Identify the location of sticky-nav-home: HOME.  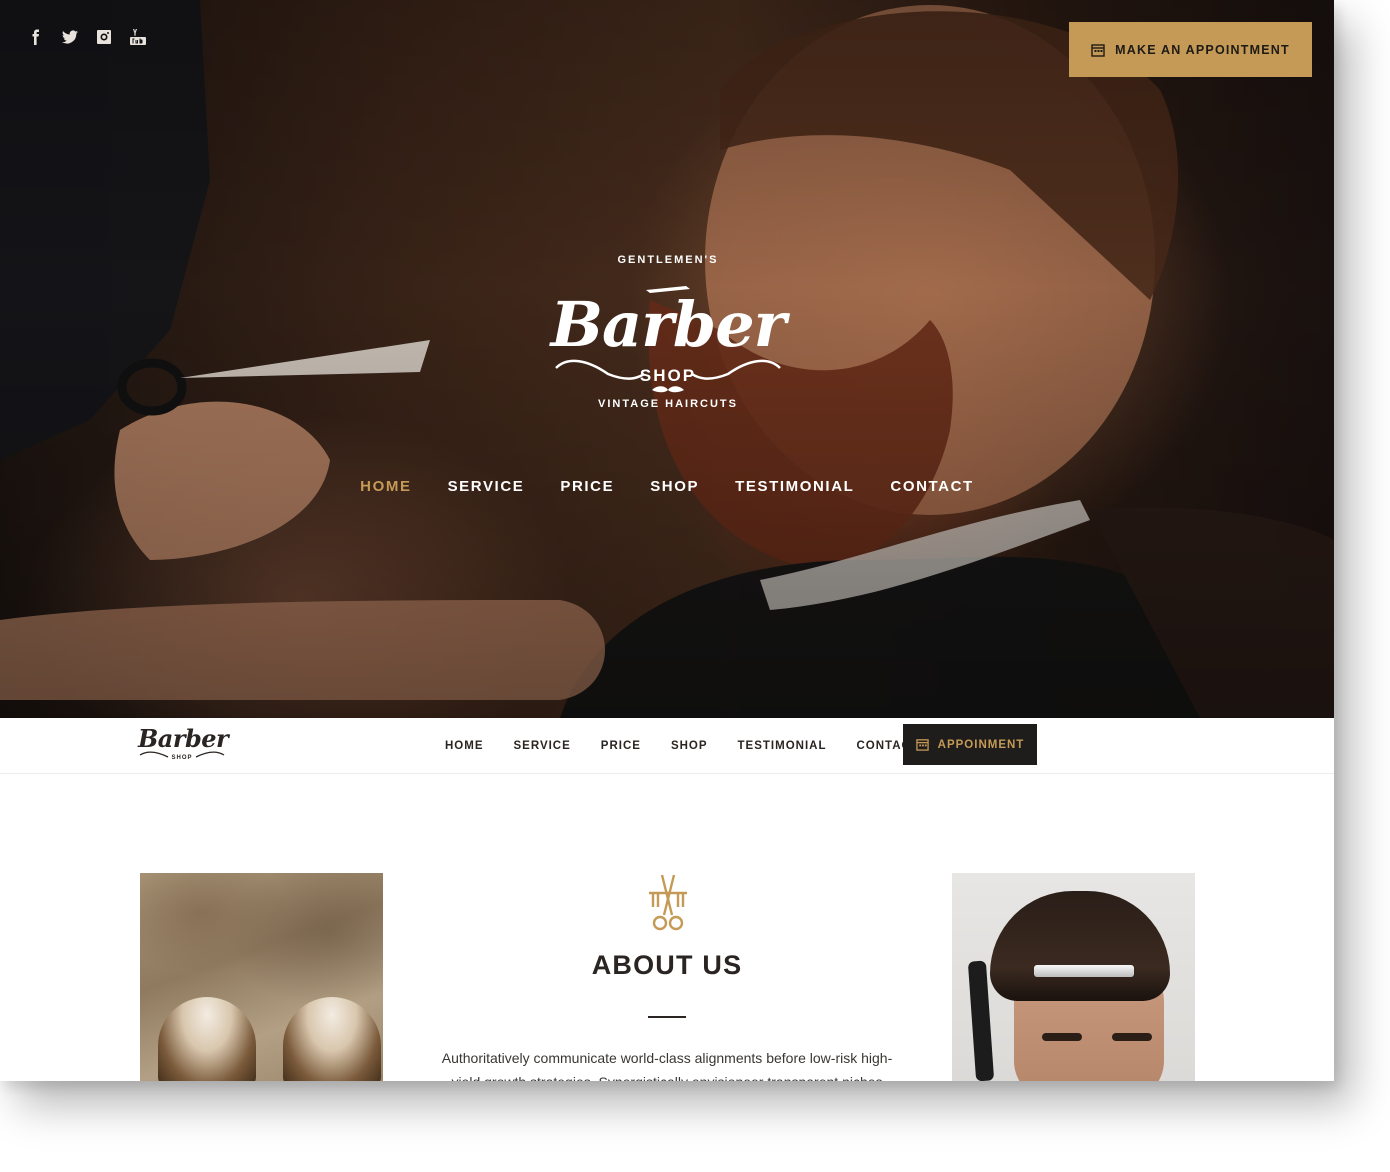
(464, 746).